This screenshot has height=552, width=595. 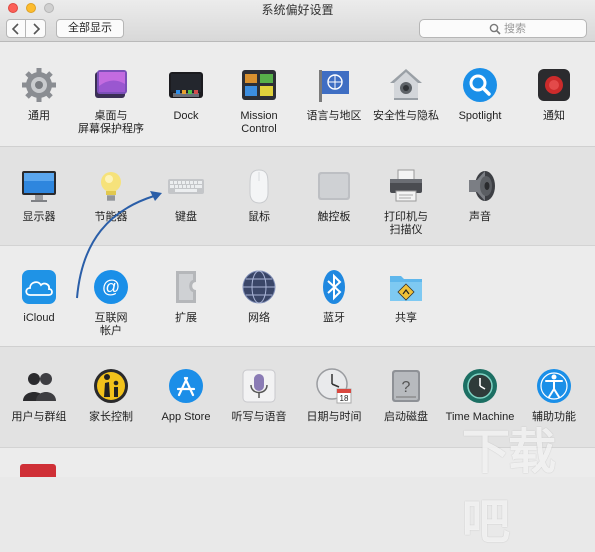 What do you see at coordinates (186, 186) in the screenshot?
I see `keyboard-icon` at bounding box center [186, 186].